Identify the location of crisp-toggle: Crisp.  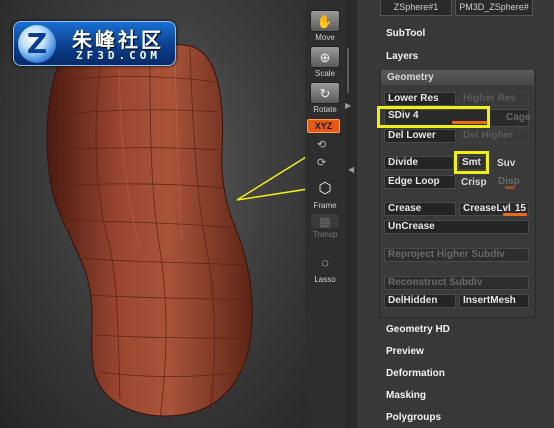
(474, 182).